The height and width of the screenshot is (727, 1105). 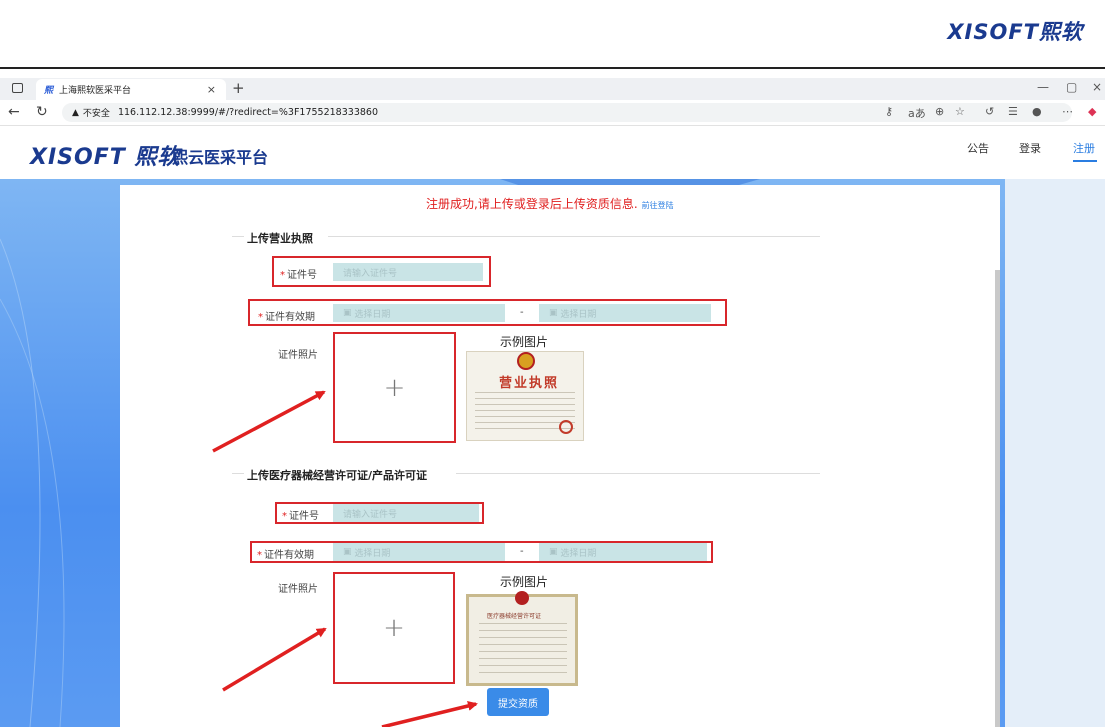 What do you see at coordinates (552, 153) in the screenshot?
I see `site-header: XISOFT 熙软 熙云医采平台 公告 登录 注册` at bounding box center [552, 153].